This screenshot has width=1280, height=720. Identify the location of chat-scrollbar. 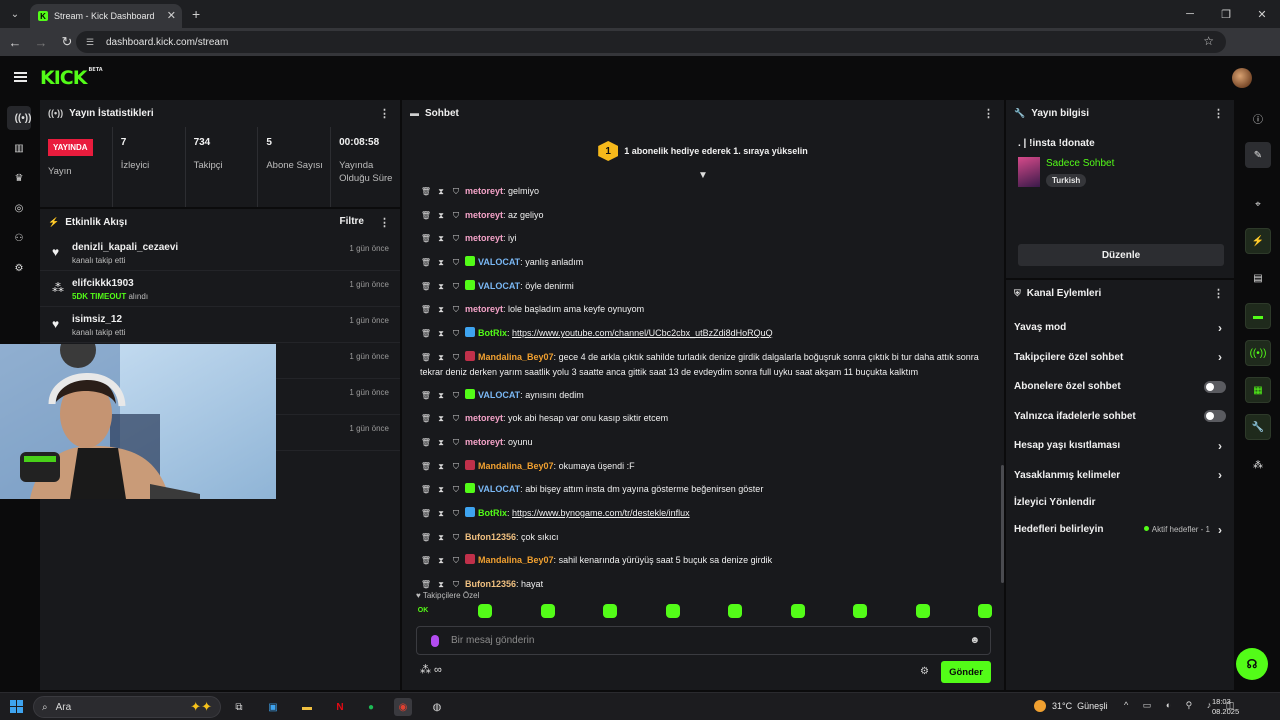
(1002, 524).